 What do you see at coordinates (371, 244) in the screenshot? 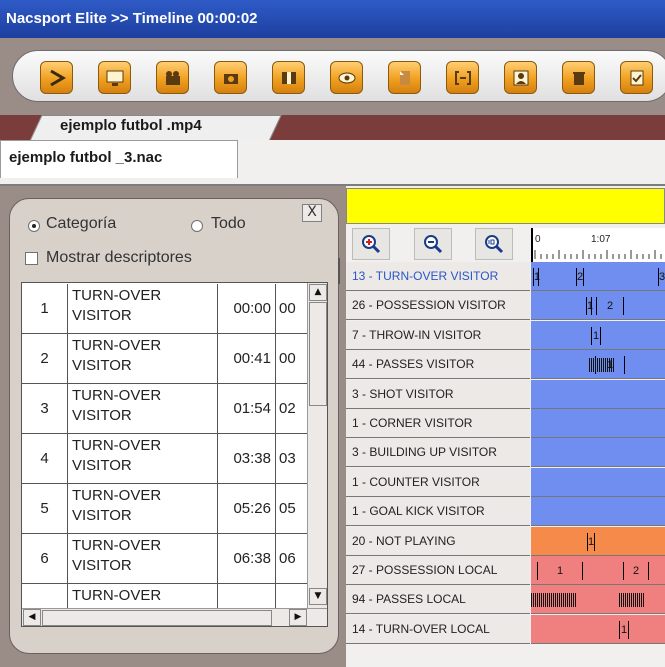
I see `zoom-in-button` at bounding box center [371, 244].